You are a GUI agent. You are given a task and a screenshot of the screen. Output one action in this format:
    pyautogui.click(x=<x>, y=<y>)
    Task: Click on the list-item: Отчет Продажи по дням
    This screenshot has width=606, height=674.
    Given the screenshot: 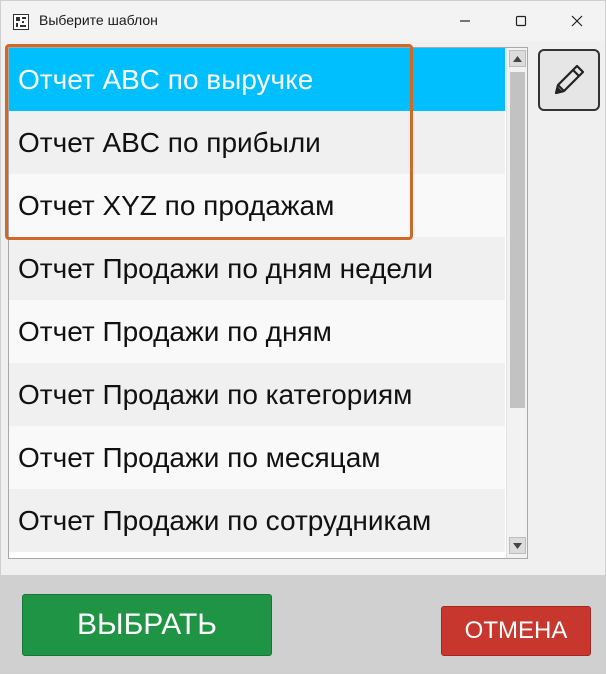 What is the action you would take?
    pyautogui.click(x=257, y=331)
    